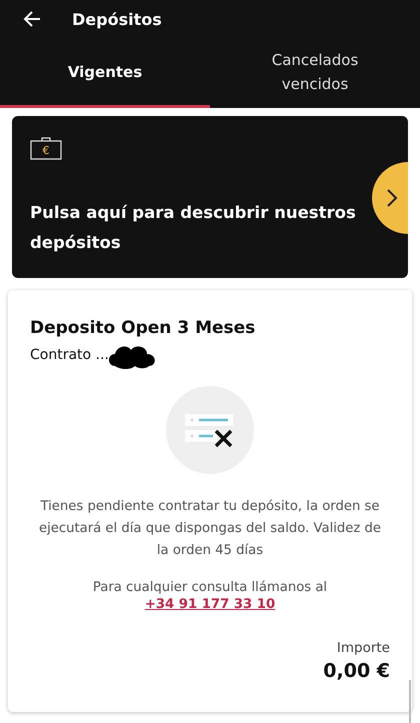  I want to click on tab: Vigentes, so click(105, 73).